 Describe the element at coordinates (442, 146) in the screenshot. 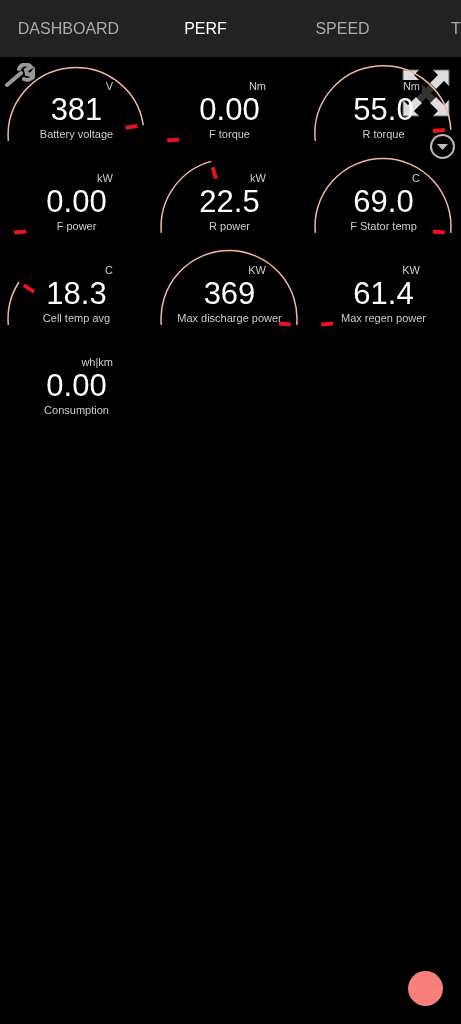

I see `dropdown-icon` at that location.